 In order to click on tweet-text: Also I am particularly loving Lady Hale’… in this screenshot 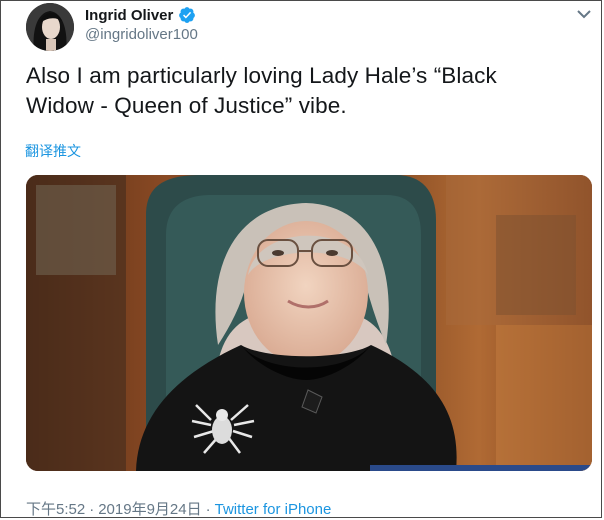, I will do `click(306, 91)`.